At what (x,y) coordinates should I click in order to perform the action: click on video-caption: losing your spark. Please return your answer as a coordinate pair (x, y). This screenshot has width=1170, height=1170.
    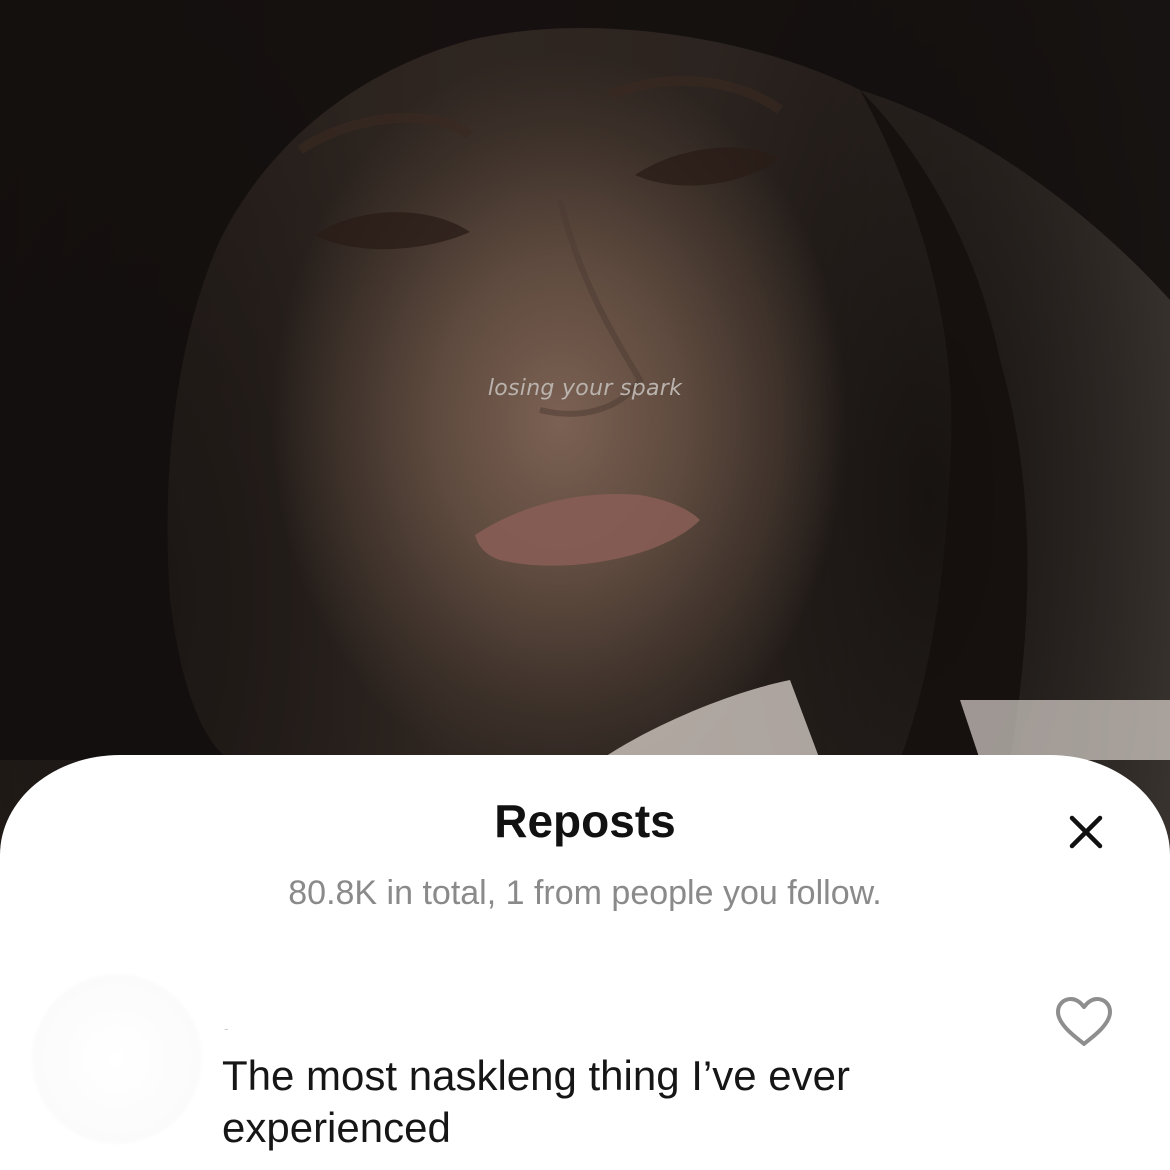
    Looking at the image, I should click on (585, 388).